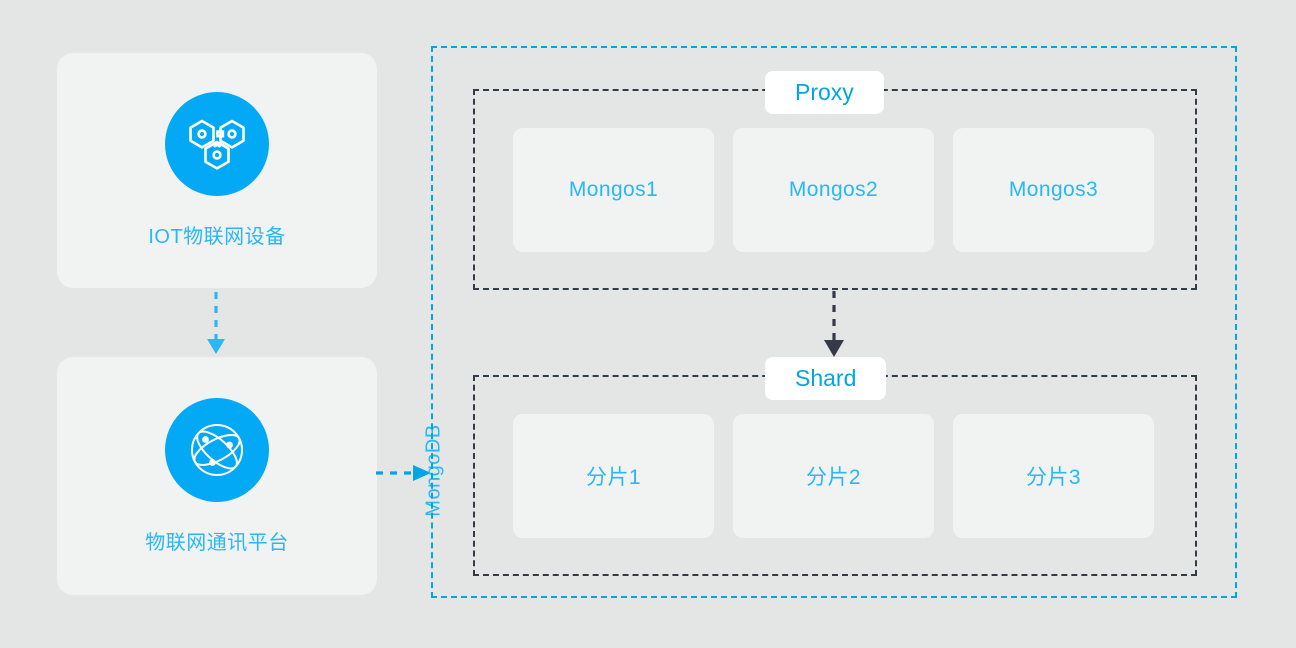  What do you see at coordinates (217, 237) in the screenshot?
I see `source-card-label: IOT物联网设备` at bounding box center [217, 237].